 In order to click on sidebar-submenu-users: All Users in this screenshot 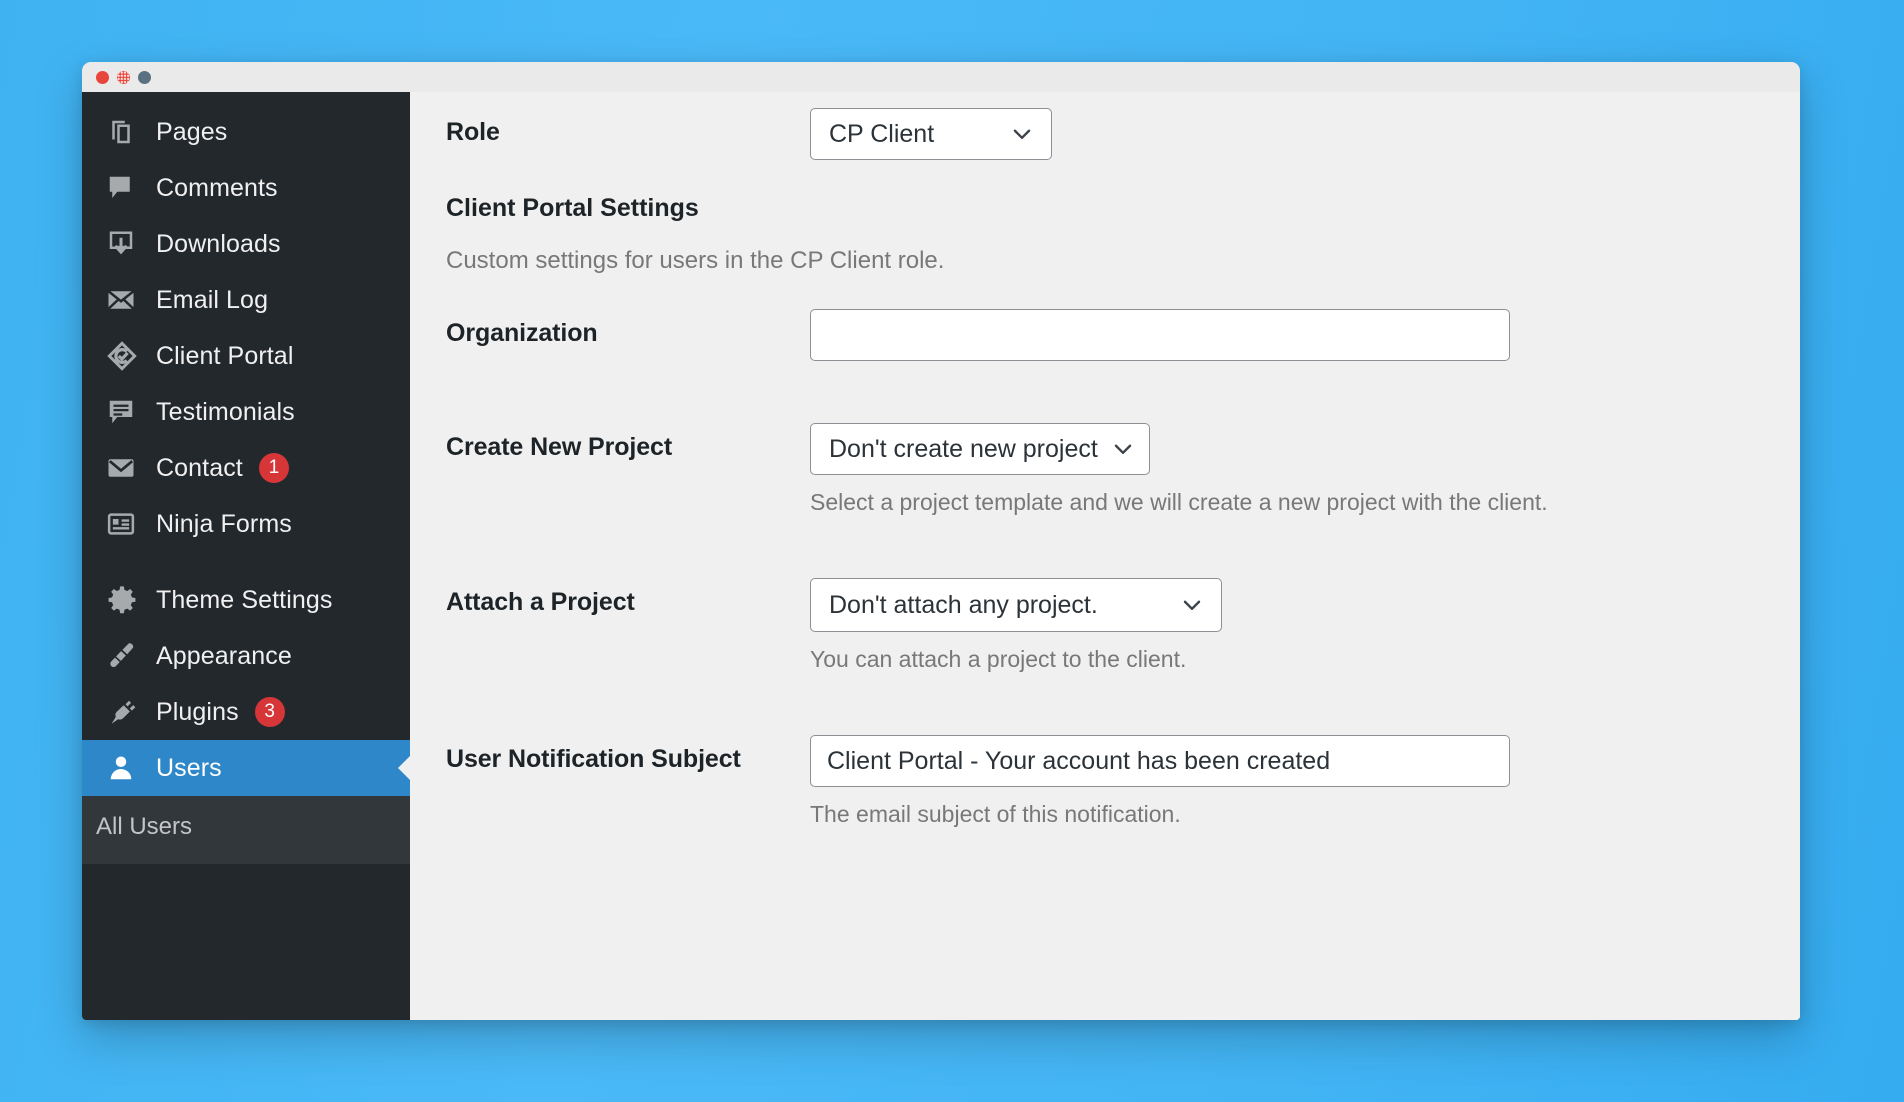, I will do `click(246, 830)`.